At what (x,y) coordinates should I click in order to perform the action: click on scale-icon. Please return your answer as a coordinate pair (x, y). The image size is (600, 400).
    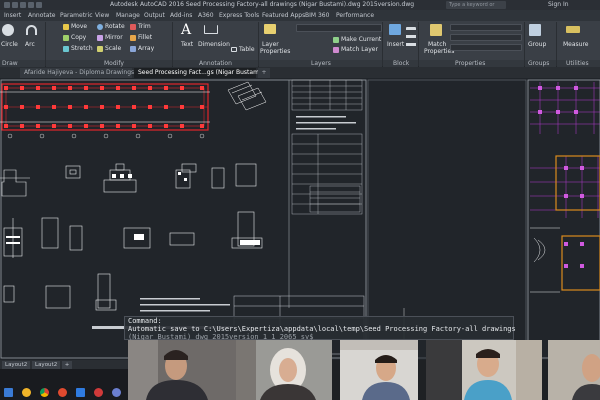
    Looking at the image, I should click on (100, 49).